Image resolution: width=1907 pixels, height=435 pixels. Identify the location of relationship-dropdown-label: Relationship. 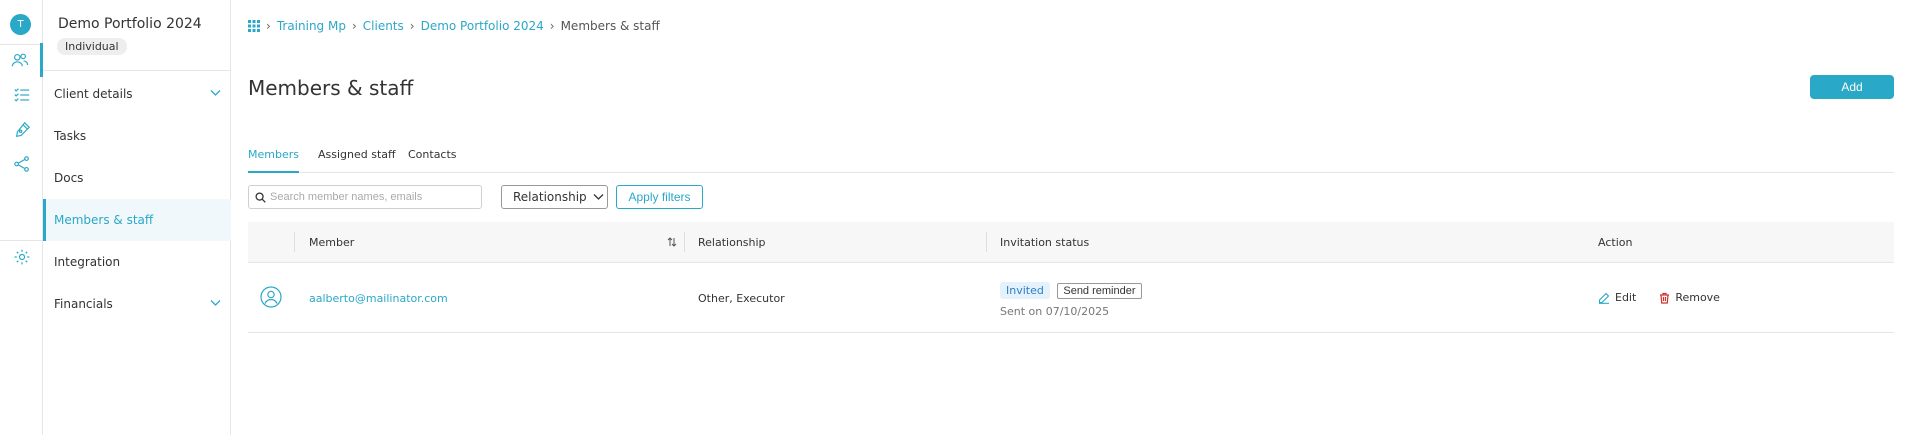
(550, 197).